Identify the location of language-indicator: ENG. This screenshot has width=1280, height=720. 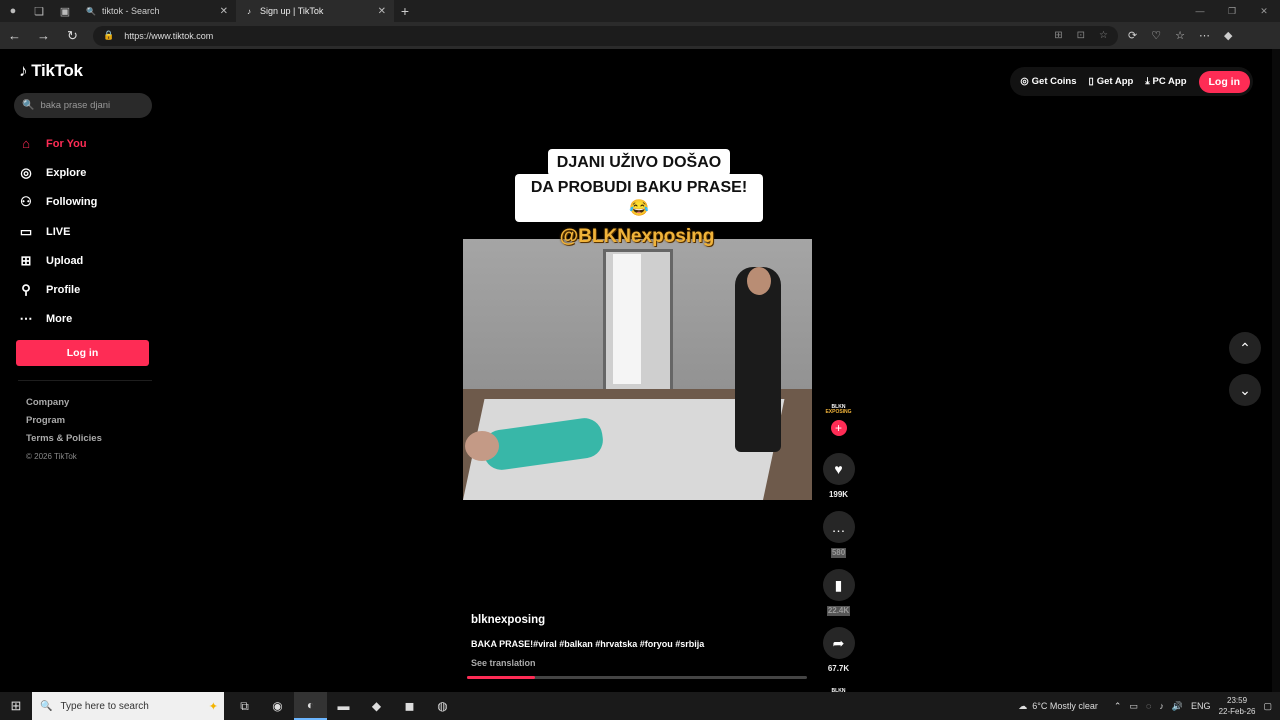
(1201, 706).